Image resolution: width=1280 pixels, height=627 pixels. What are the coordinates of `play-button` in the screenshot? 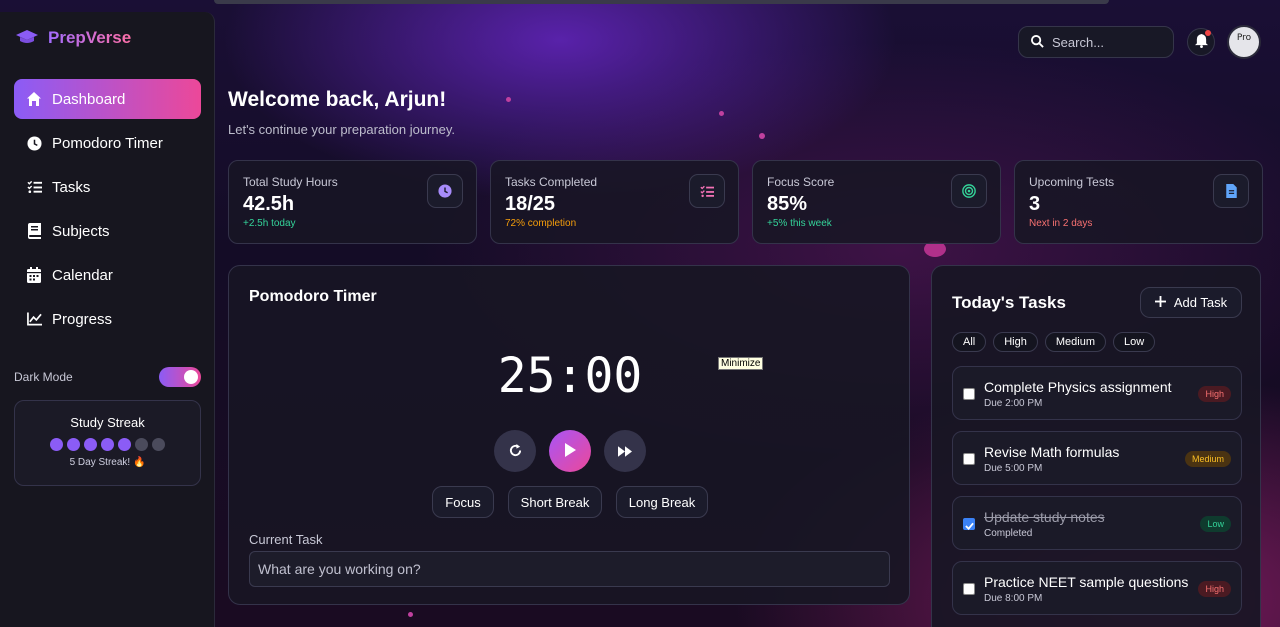 It's located at (570, 451).